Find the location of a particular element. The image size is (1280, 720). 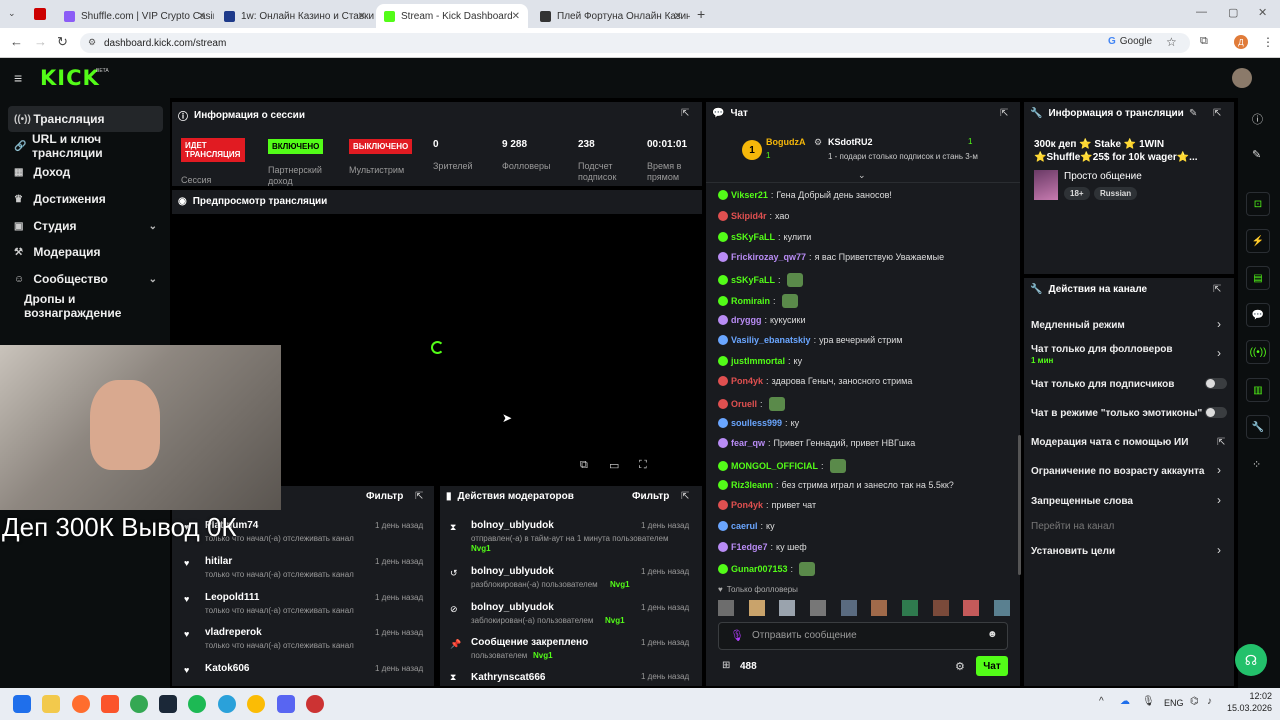

tab-1win: 1w: Онлайн Казино и Ставки ✕ is located at coordinates (295, 16).